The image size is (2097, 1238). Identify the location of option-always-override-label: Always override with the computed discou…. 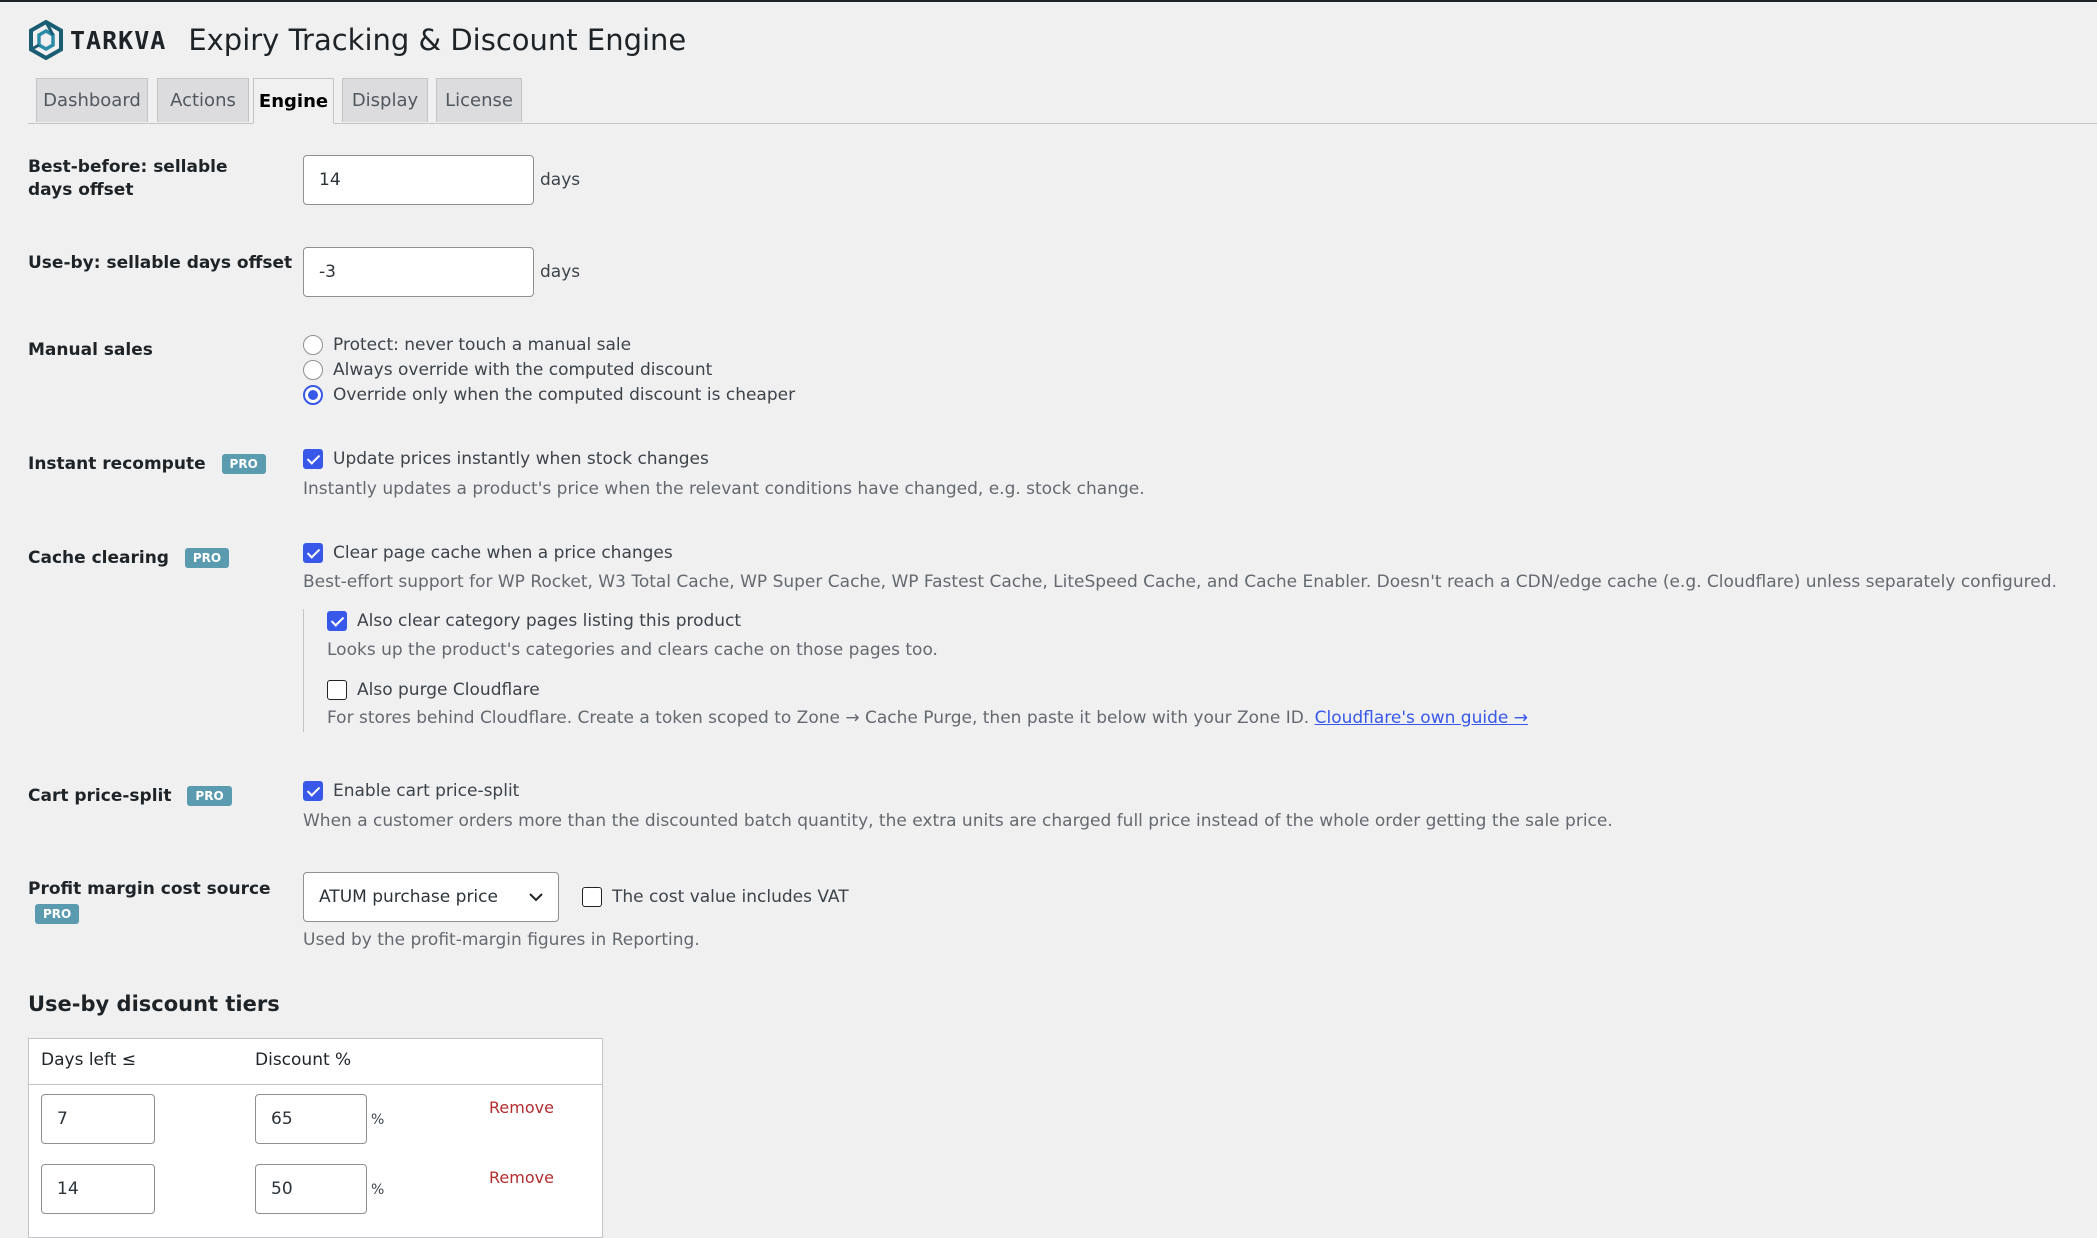
(523, 370).